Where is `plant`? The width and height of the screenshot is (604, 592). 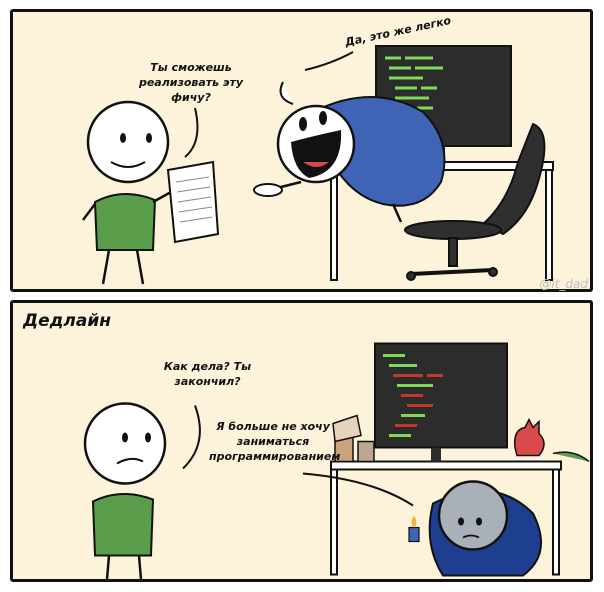
plant is located at coordinates (571, 457).